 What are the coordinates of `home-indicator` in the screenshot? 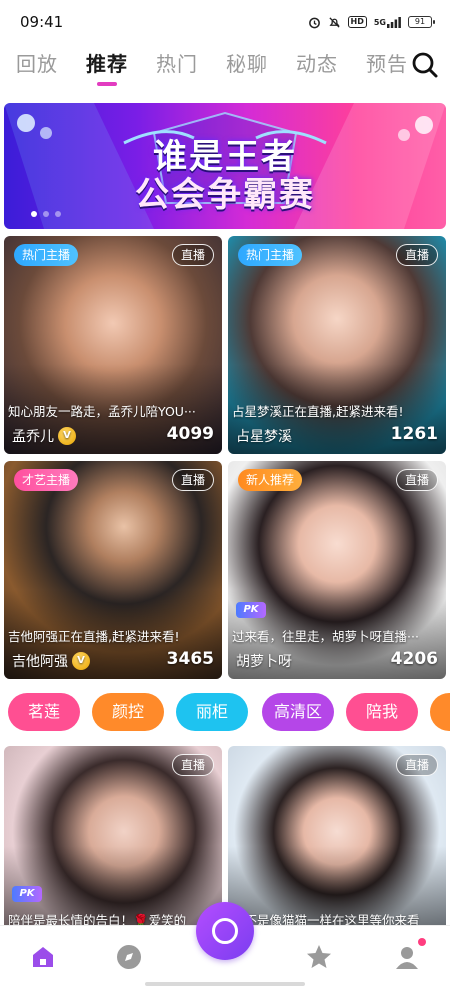 It's located at (225, 984).